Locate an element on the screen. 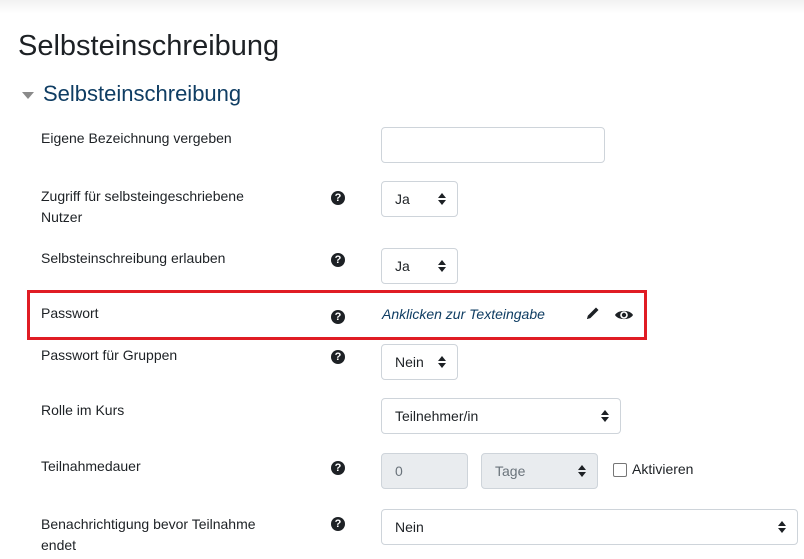  duration-number-input: 0 is located at coordinates (424, 471).